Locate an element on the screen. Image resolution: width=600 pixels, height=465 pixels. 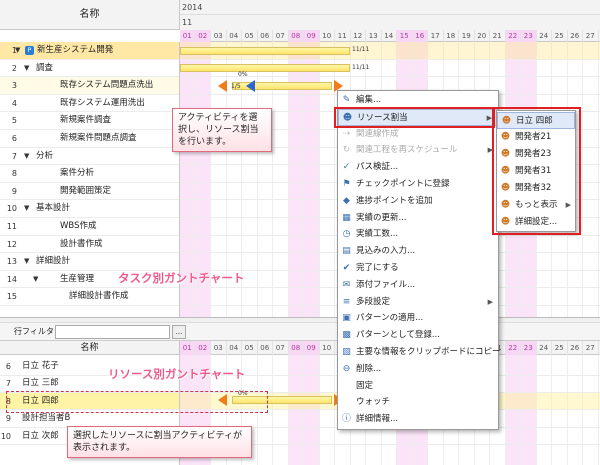
bar-left-arrow is located at coordinates (222, 86).